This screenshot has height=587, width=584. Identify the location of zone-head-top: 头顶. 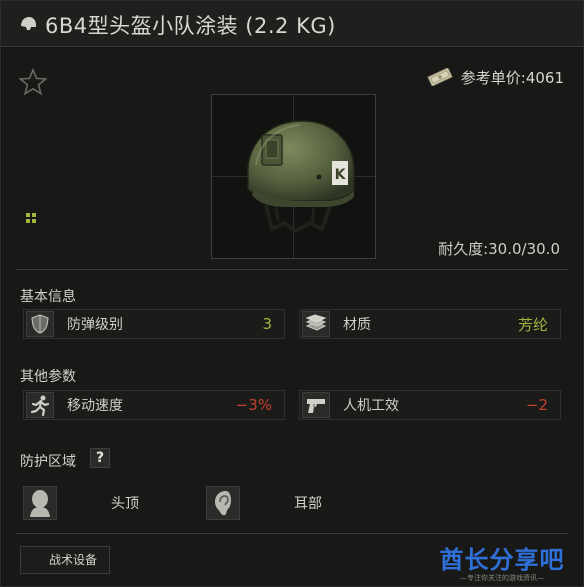
(108, 503).